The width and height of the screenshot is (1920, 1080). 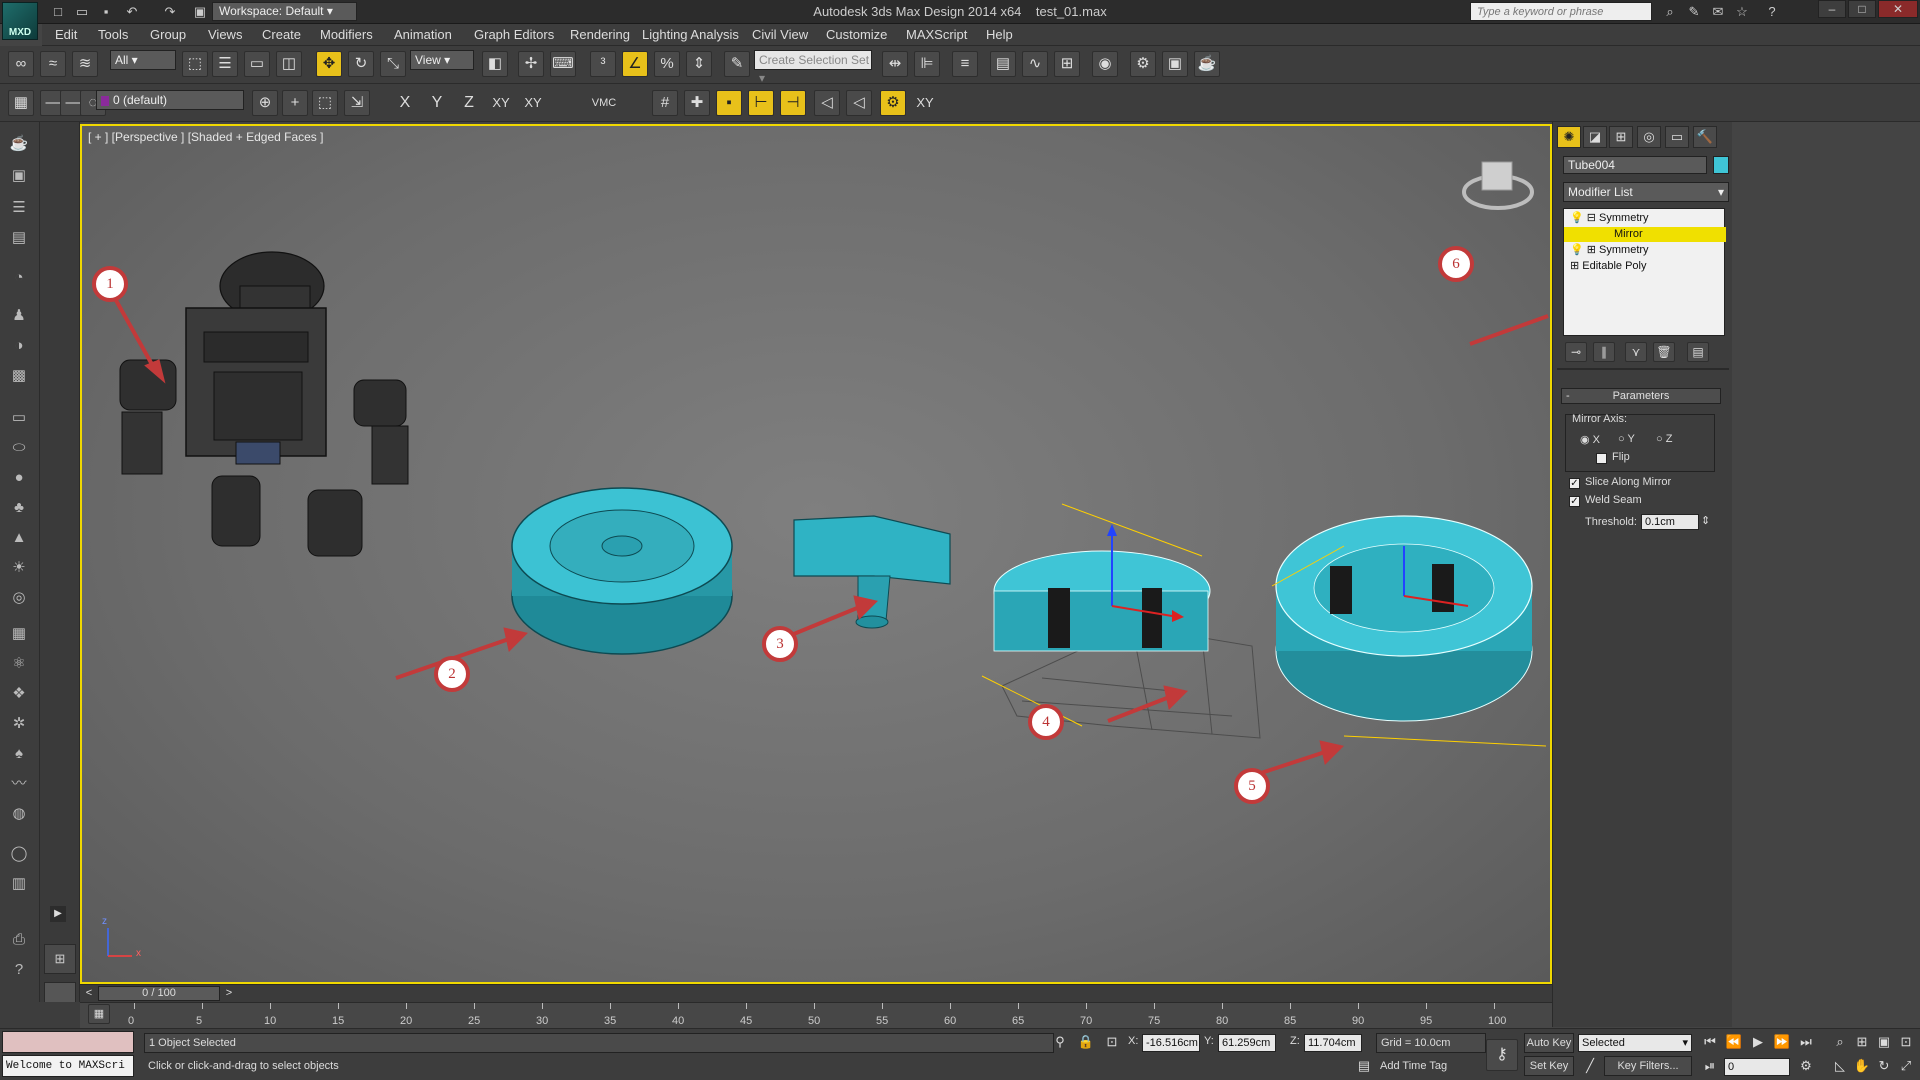 I want to click on film-icon: ▩, so click(x=19, y=376).